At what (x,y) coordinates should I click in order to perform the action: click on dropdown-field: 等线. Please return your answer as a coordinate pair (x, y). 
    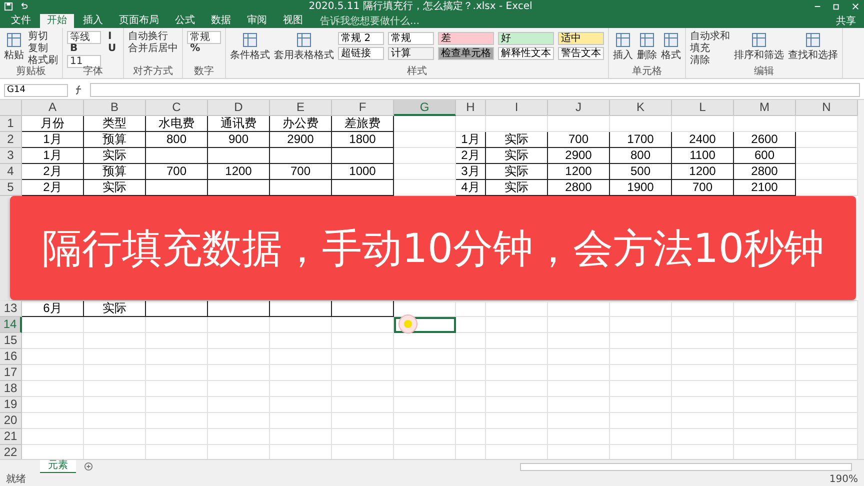
    Looking at the image, I should click on (84, 37).